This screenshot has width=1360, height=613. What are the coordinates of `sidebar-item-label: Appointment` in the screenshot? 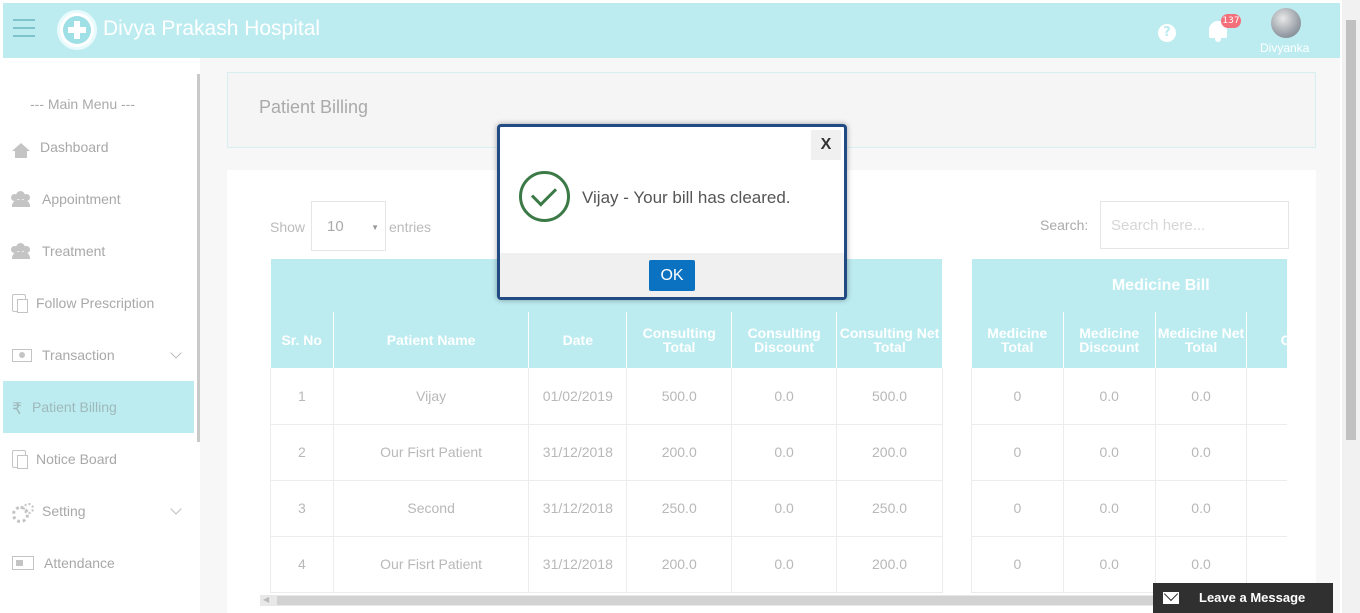 It's located at (81, 199).